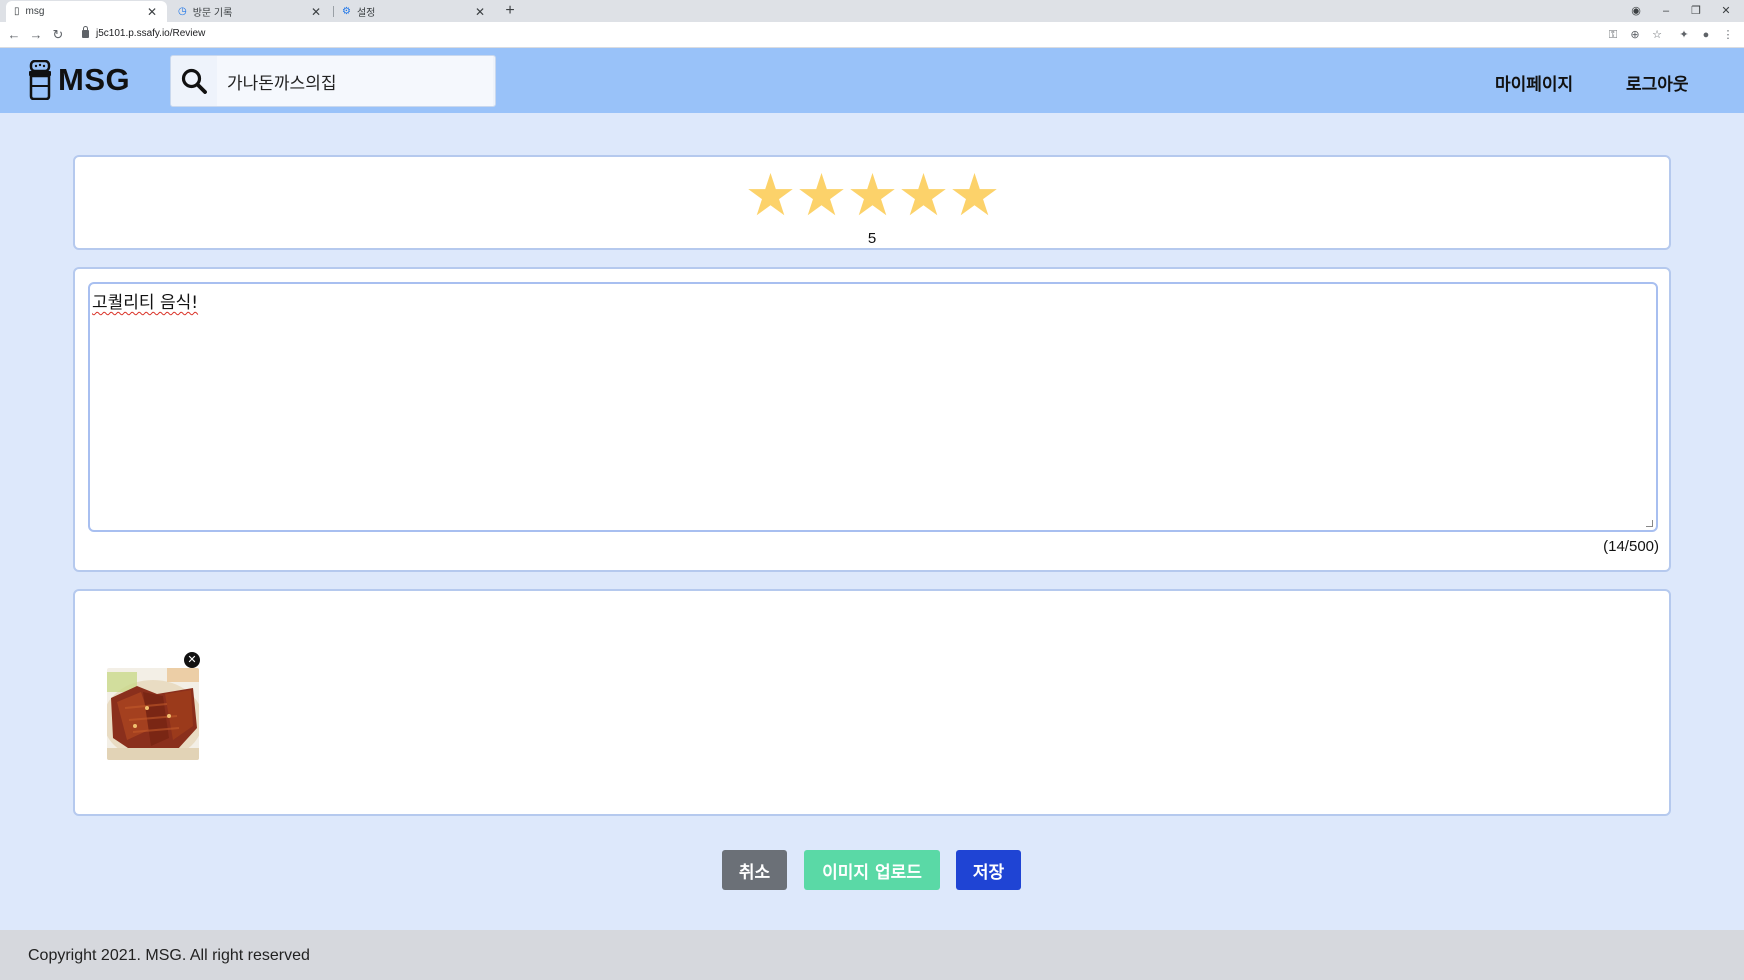 The width and height of the screenshot is (1744, 980). Describe the element at coordinates (1706, 35) in the screenshot. I see `account-icon: ●` at that location.